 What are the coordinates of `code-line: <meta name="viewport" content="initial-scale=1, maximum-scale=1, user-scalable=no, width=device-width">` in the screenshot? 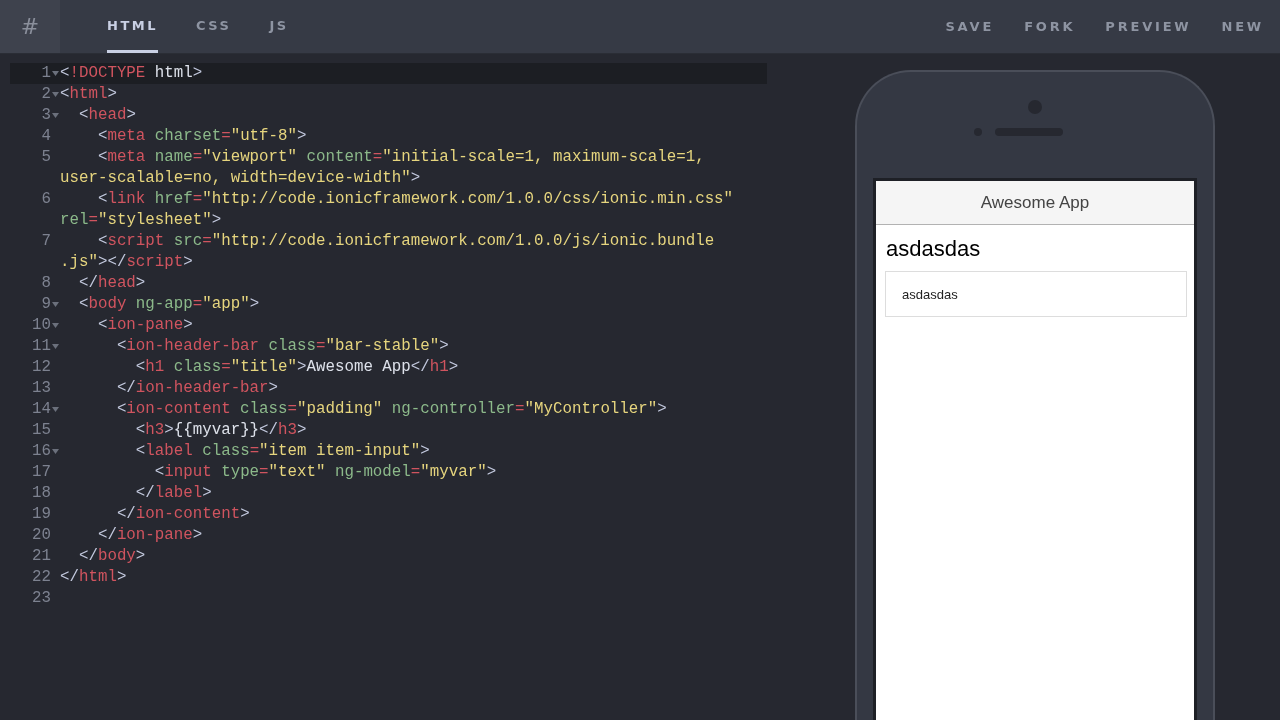 It's located at (382, 168).